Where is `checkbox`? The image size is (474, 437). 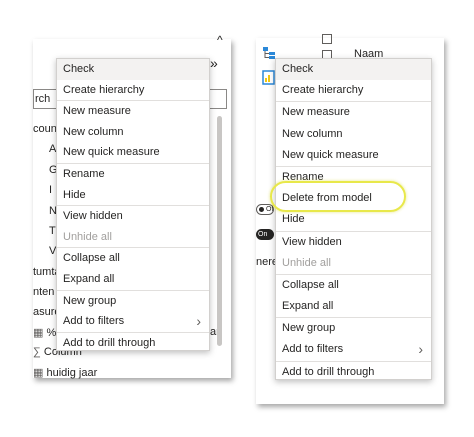 checkbox is located at coordinates (327, 39).